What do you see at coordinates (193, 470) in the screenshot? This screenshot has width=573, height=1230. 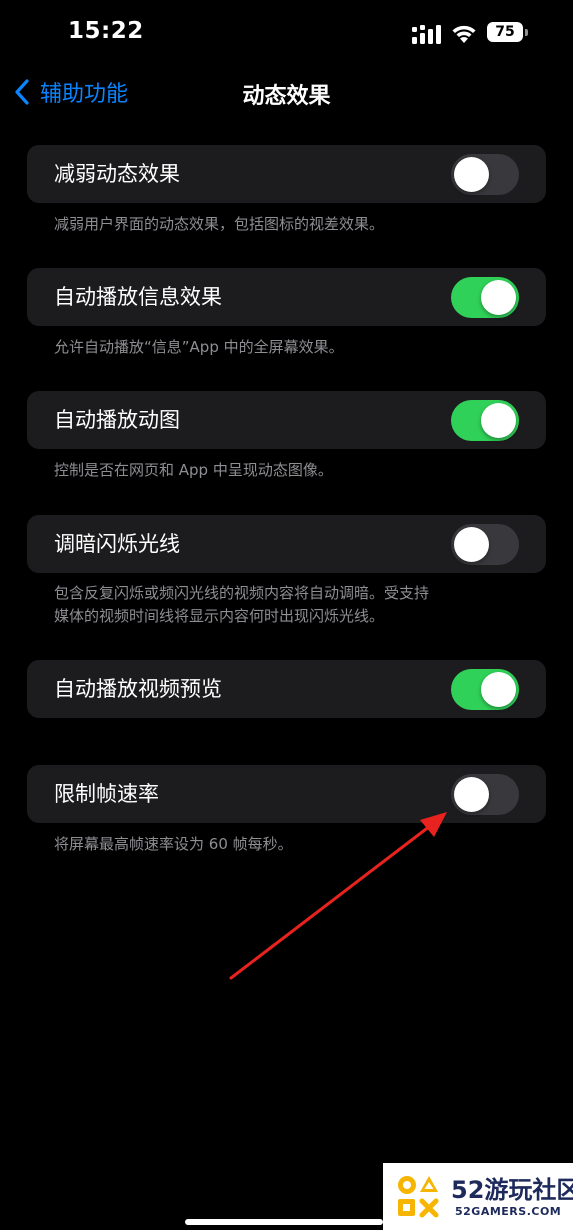 I see `auto-play-animated-images-footer: 控制是否在网页和 App 中呈现动态图像。` at bounding box center [193, 470].